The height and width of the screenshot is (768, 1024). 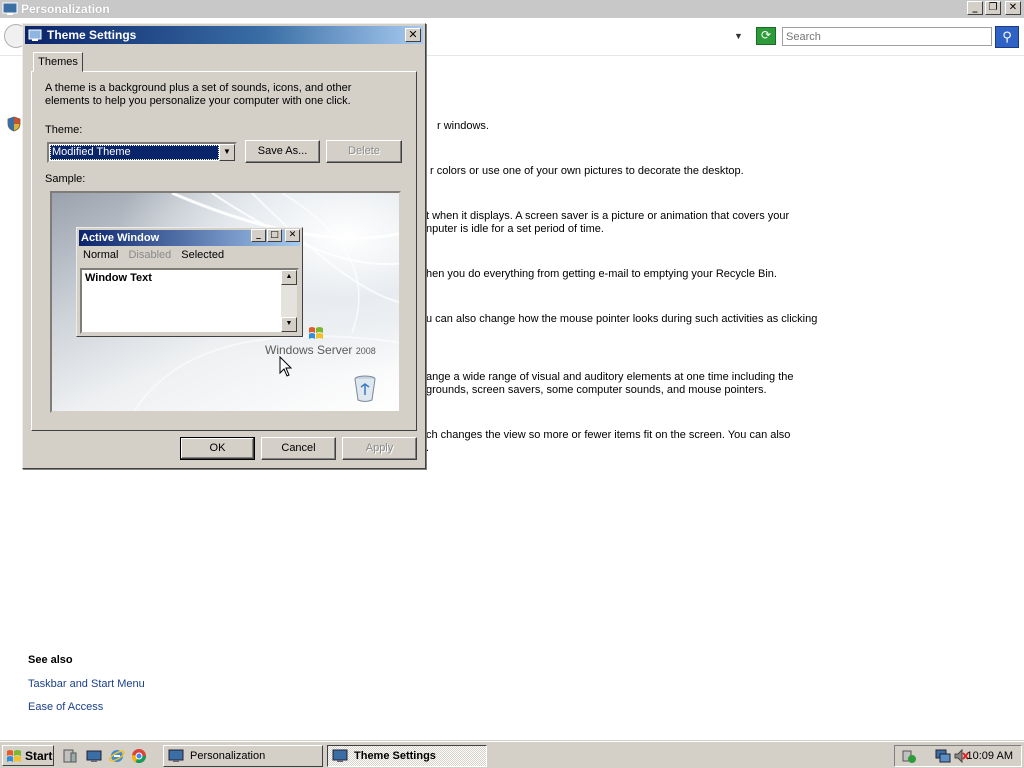 What do you see at coordinates (289, 301) in the screenshot?
I see `sample-scrollbar: ▲ ▼` at bounding box center [289, 301].